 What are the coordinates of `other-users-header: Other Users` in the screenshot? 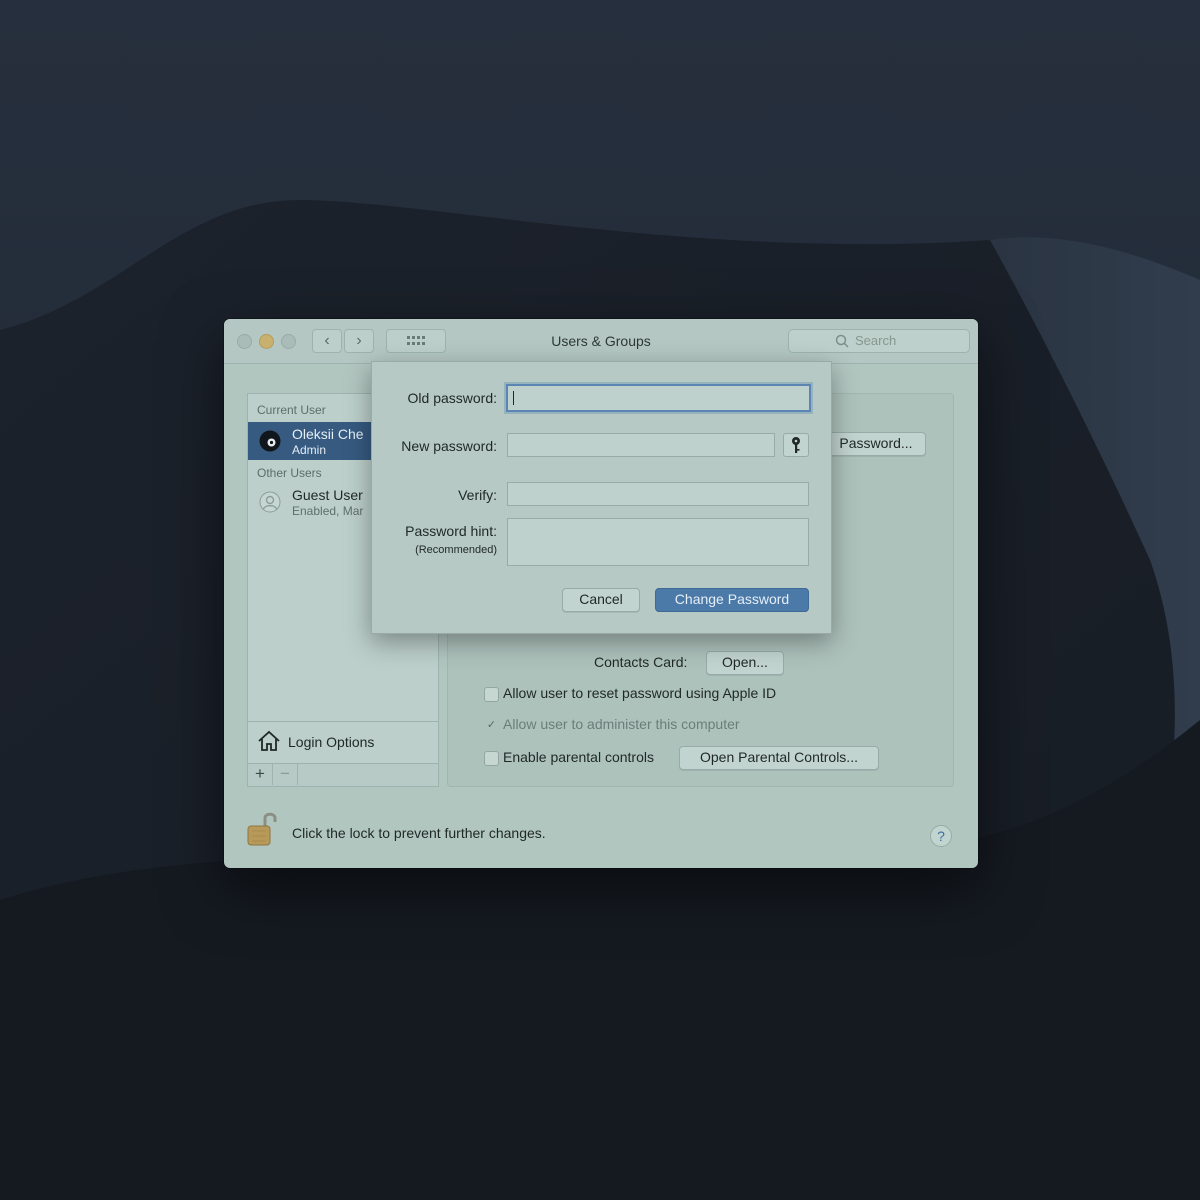 It's located at (289, 473).